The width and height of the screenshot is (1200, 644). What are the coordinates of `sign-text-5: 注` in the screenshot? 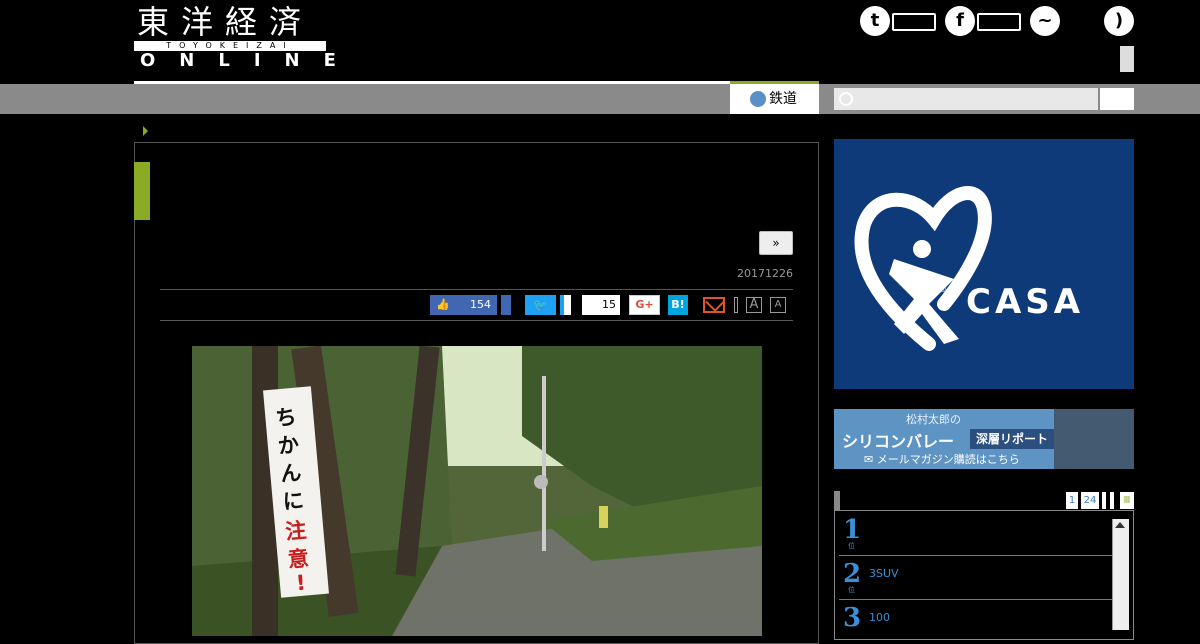 It's located at (295, 531).